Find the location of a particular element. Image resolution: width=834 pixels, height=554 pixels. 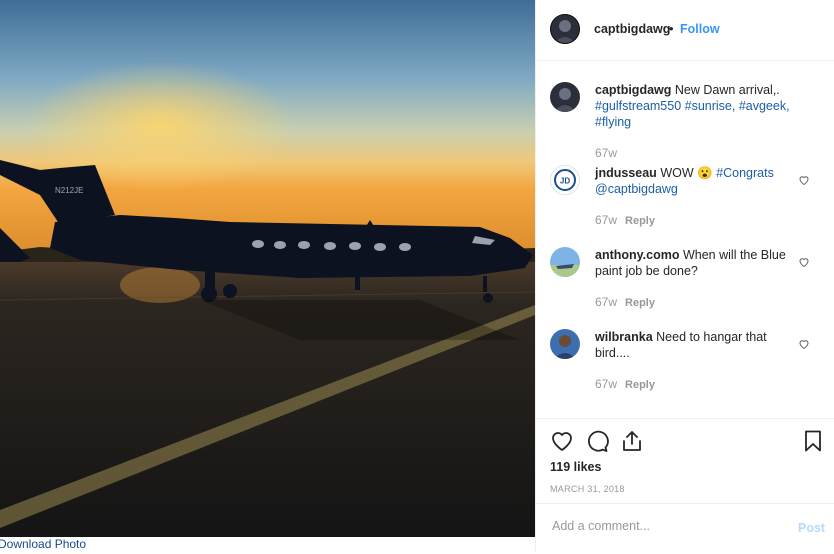

comment-username: anthony.como is located at coordinates (637, 255).